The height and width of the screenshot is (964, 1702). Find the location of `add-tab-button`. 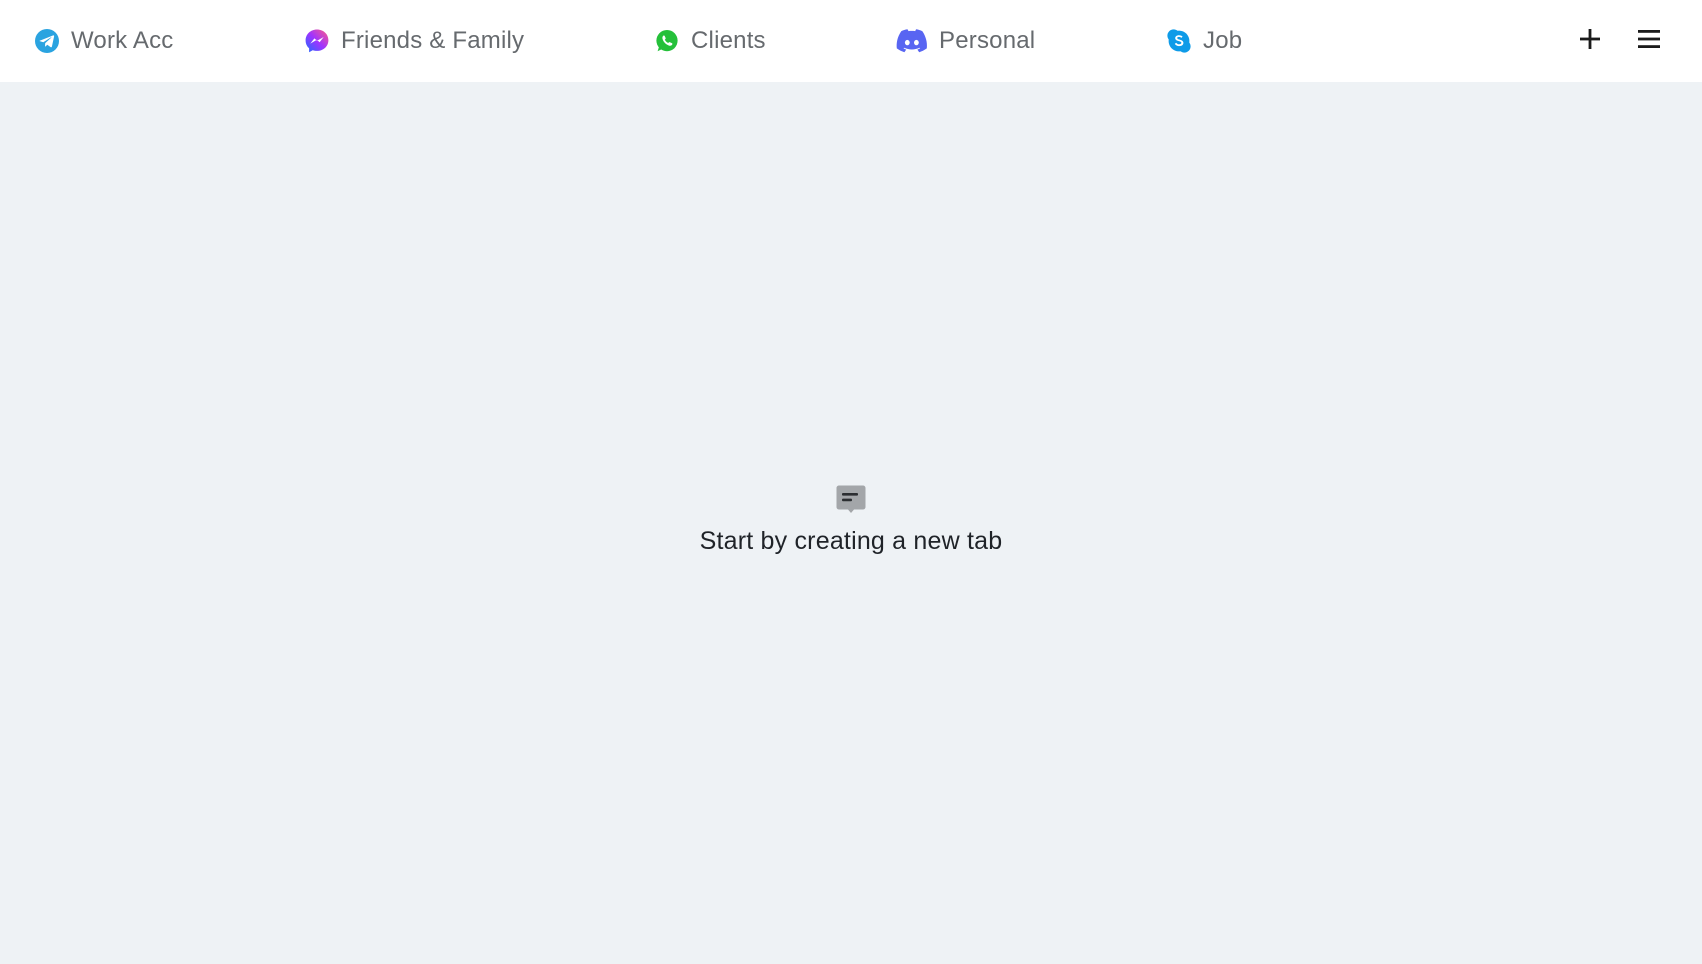

add-tab-button is located at coordinates (1590, 41).